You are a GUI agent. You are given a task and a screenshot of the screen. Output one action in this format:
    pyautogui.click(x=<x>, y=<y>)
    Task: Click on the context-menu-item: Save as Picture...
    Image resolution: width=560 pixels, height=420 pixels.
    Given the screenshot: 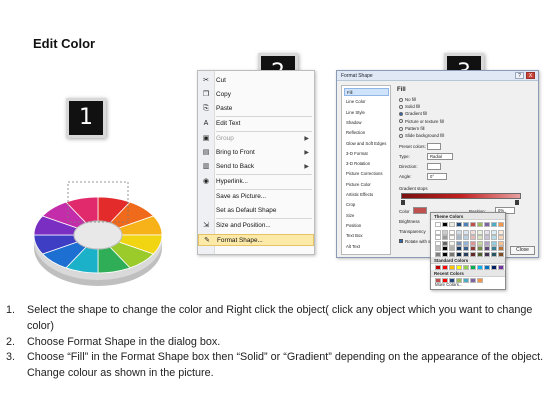 What is the action you would take?
    pyautogui.click(x=256, y=197)
    